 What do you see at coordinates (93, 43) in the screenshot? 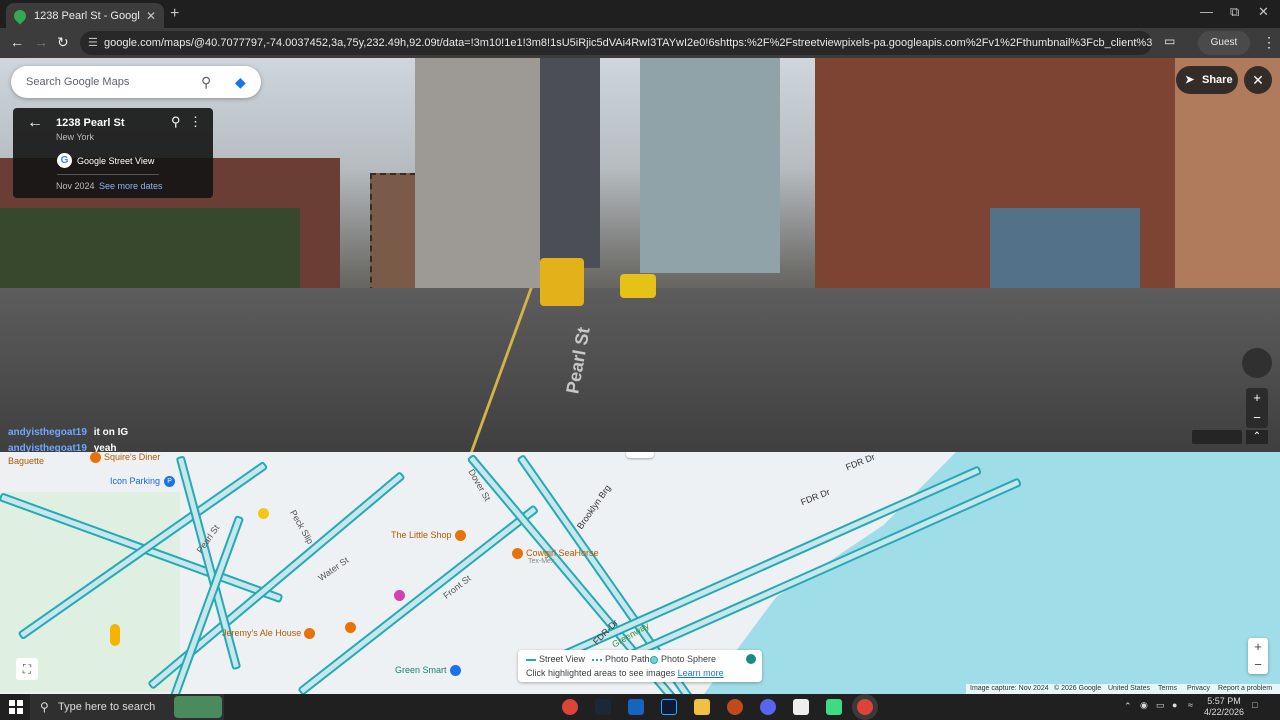
I see `site-settings-icon: ☰` at bounding box center [93, 43].